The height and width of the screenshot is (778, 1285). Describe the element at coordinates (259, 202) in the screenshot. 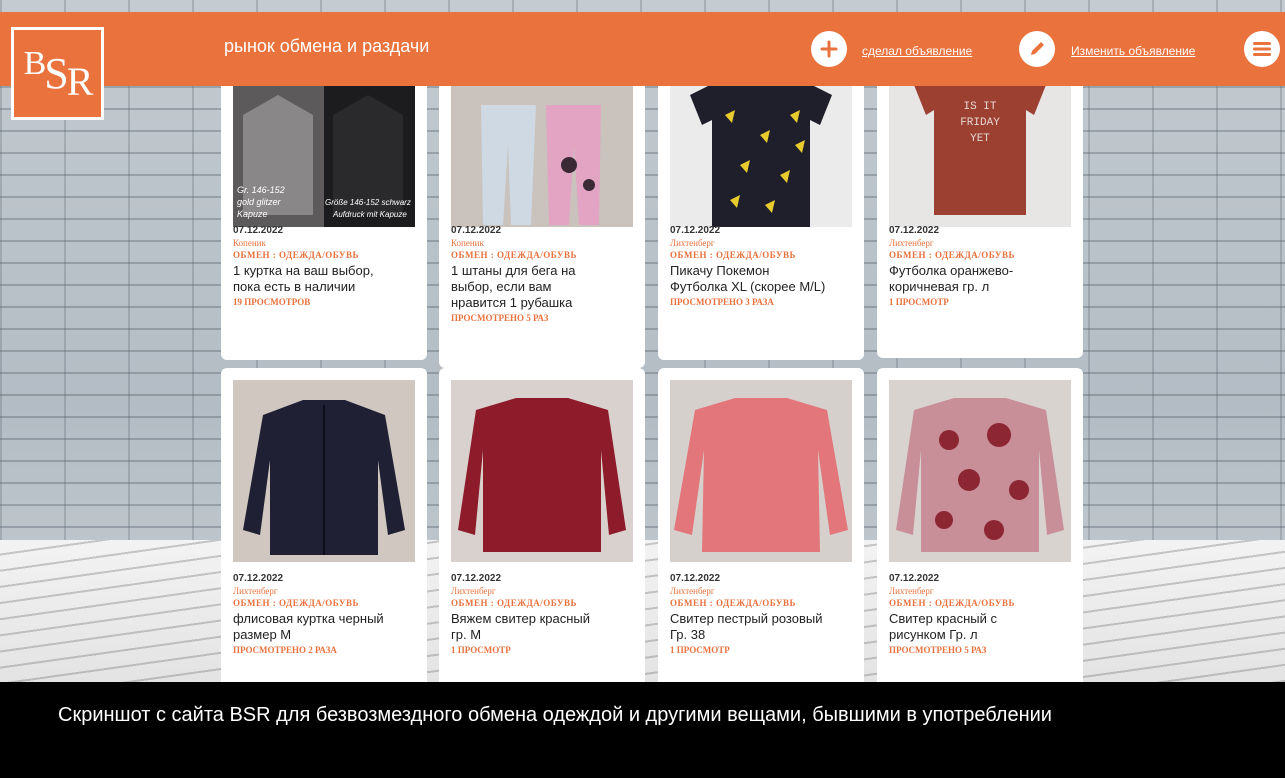

I see `image-note: gold glitzer` at that location.